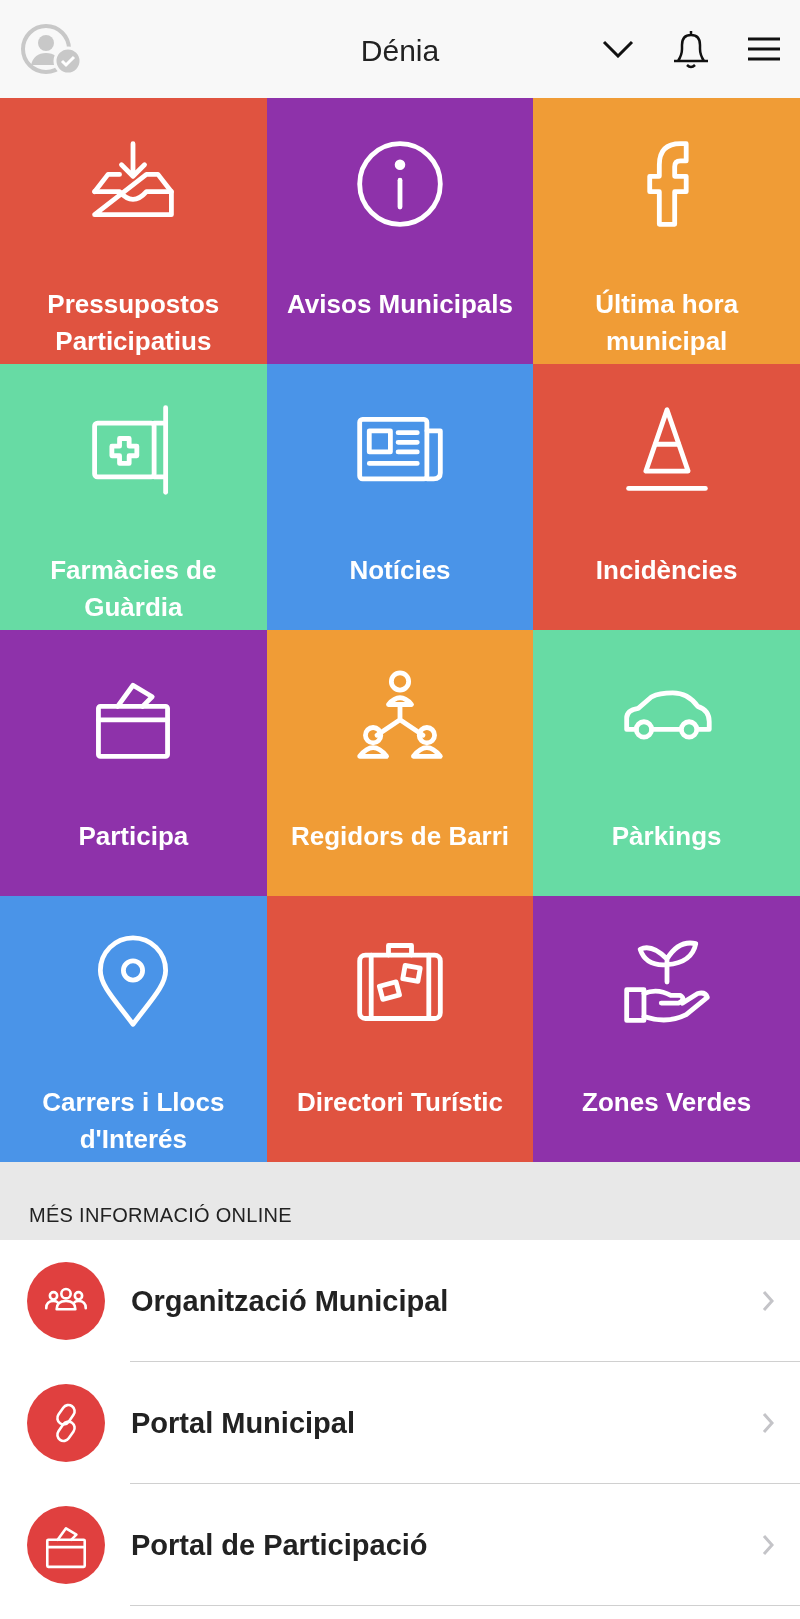 The width and height of the screenshot is (800, 1619). Describe the element at coordinates (666, 1029) in the screenshot. I see `menu-tile: Zones Verdes` at that location.